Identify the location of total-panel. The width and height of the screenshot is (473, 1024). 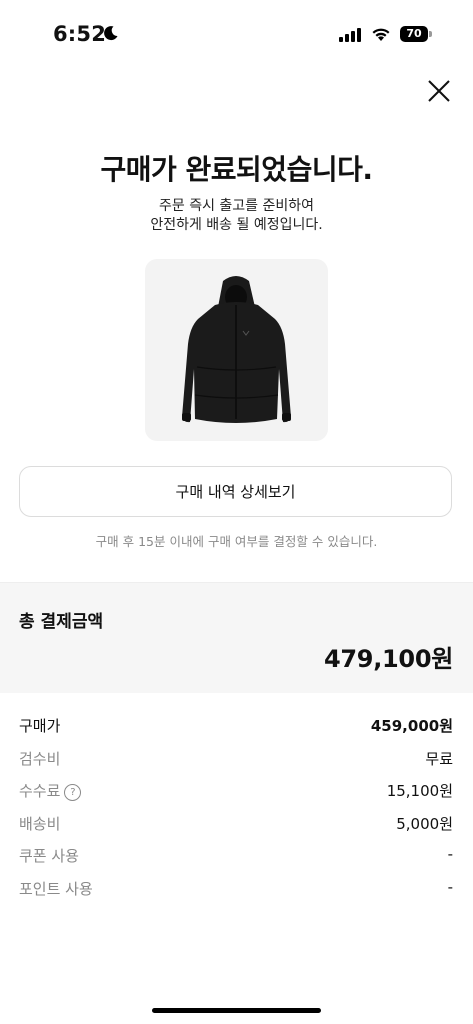
(236, 637).